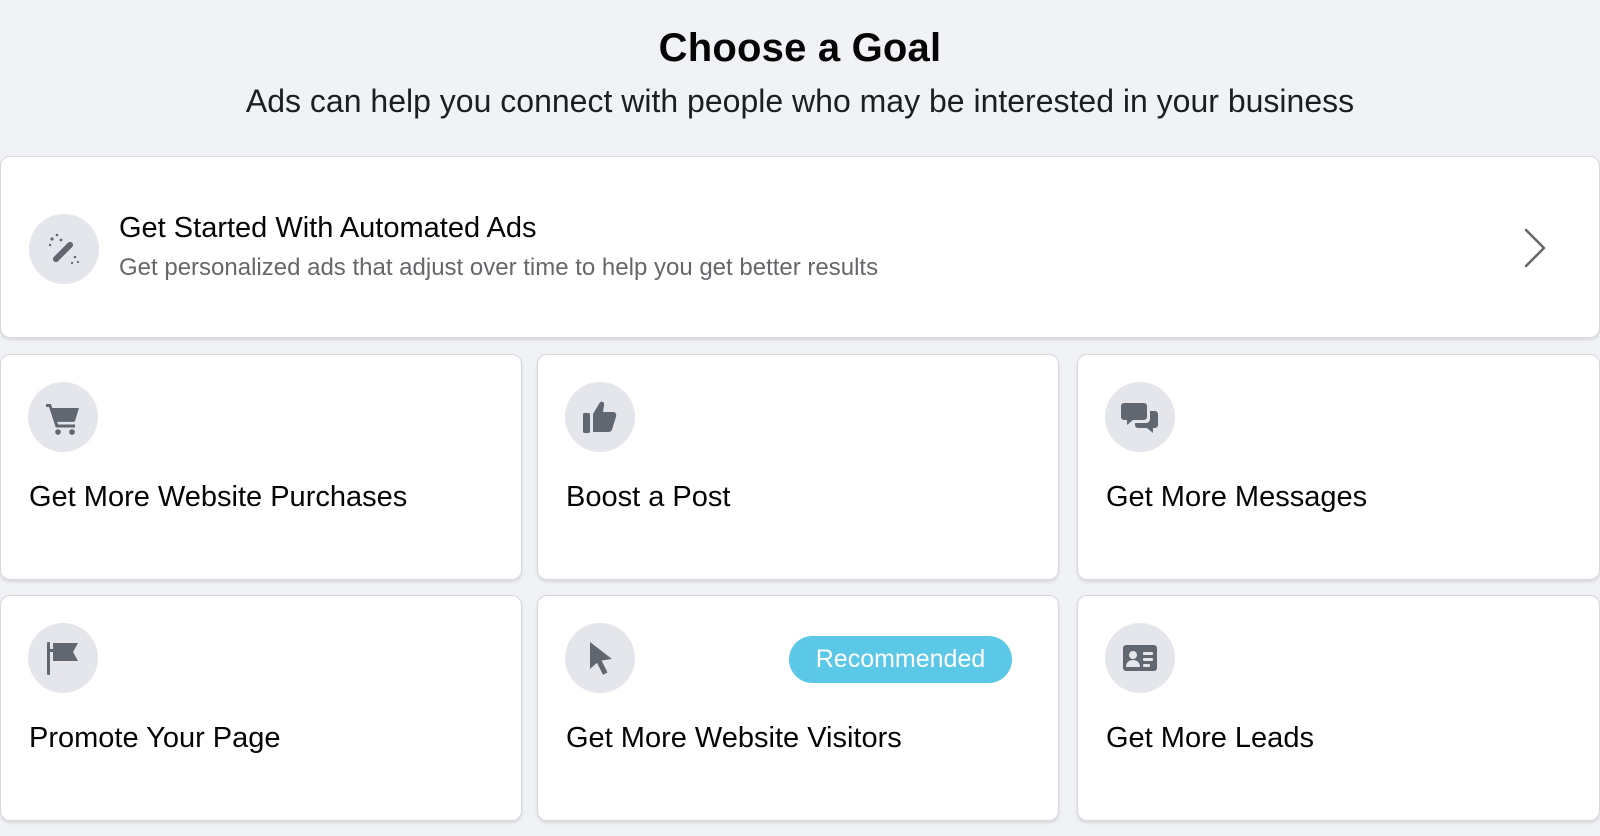  I want to click on goal-label: Get More Messages, so click(1237, 497).